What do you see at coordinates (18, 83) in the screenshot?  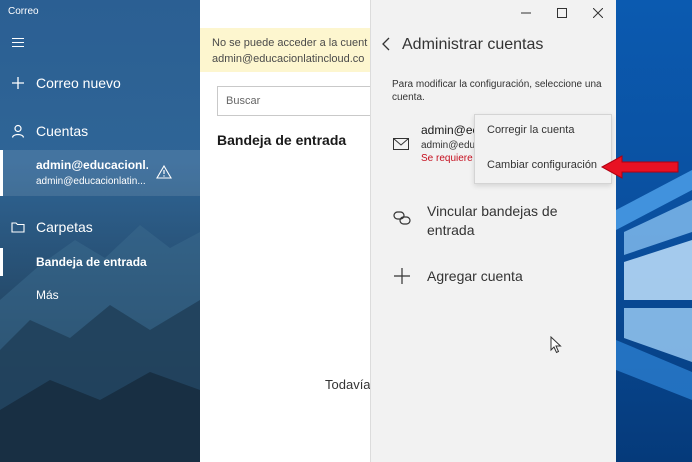 I see `plus-icon` at bounding box center [18, 83].